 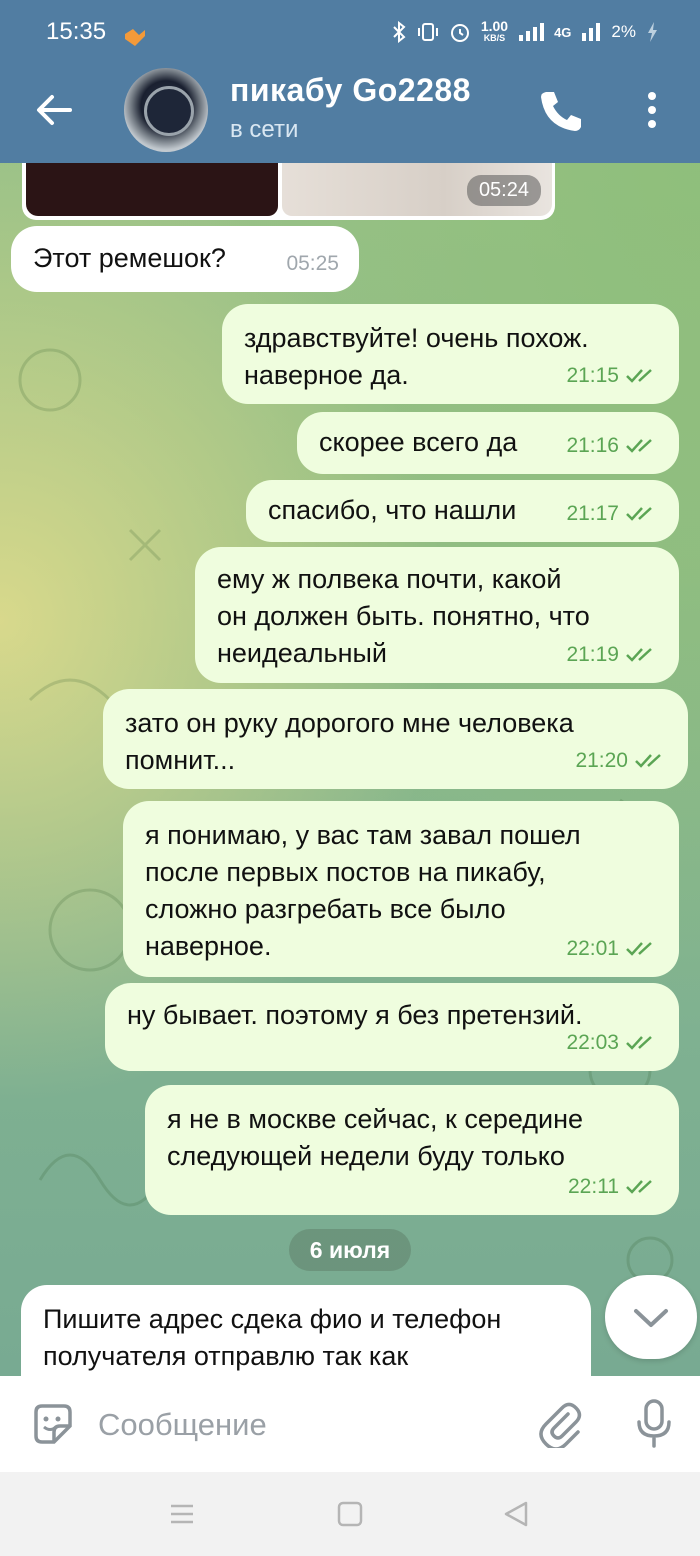 I want to click on message-time: 22:01, so click(x=592, y=948).